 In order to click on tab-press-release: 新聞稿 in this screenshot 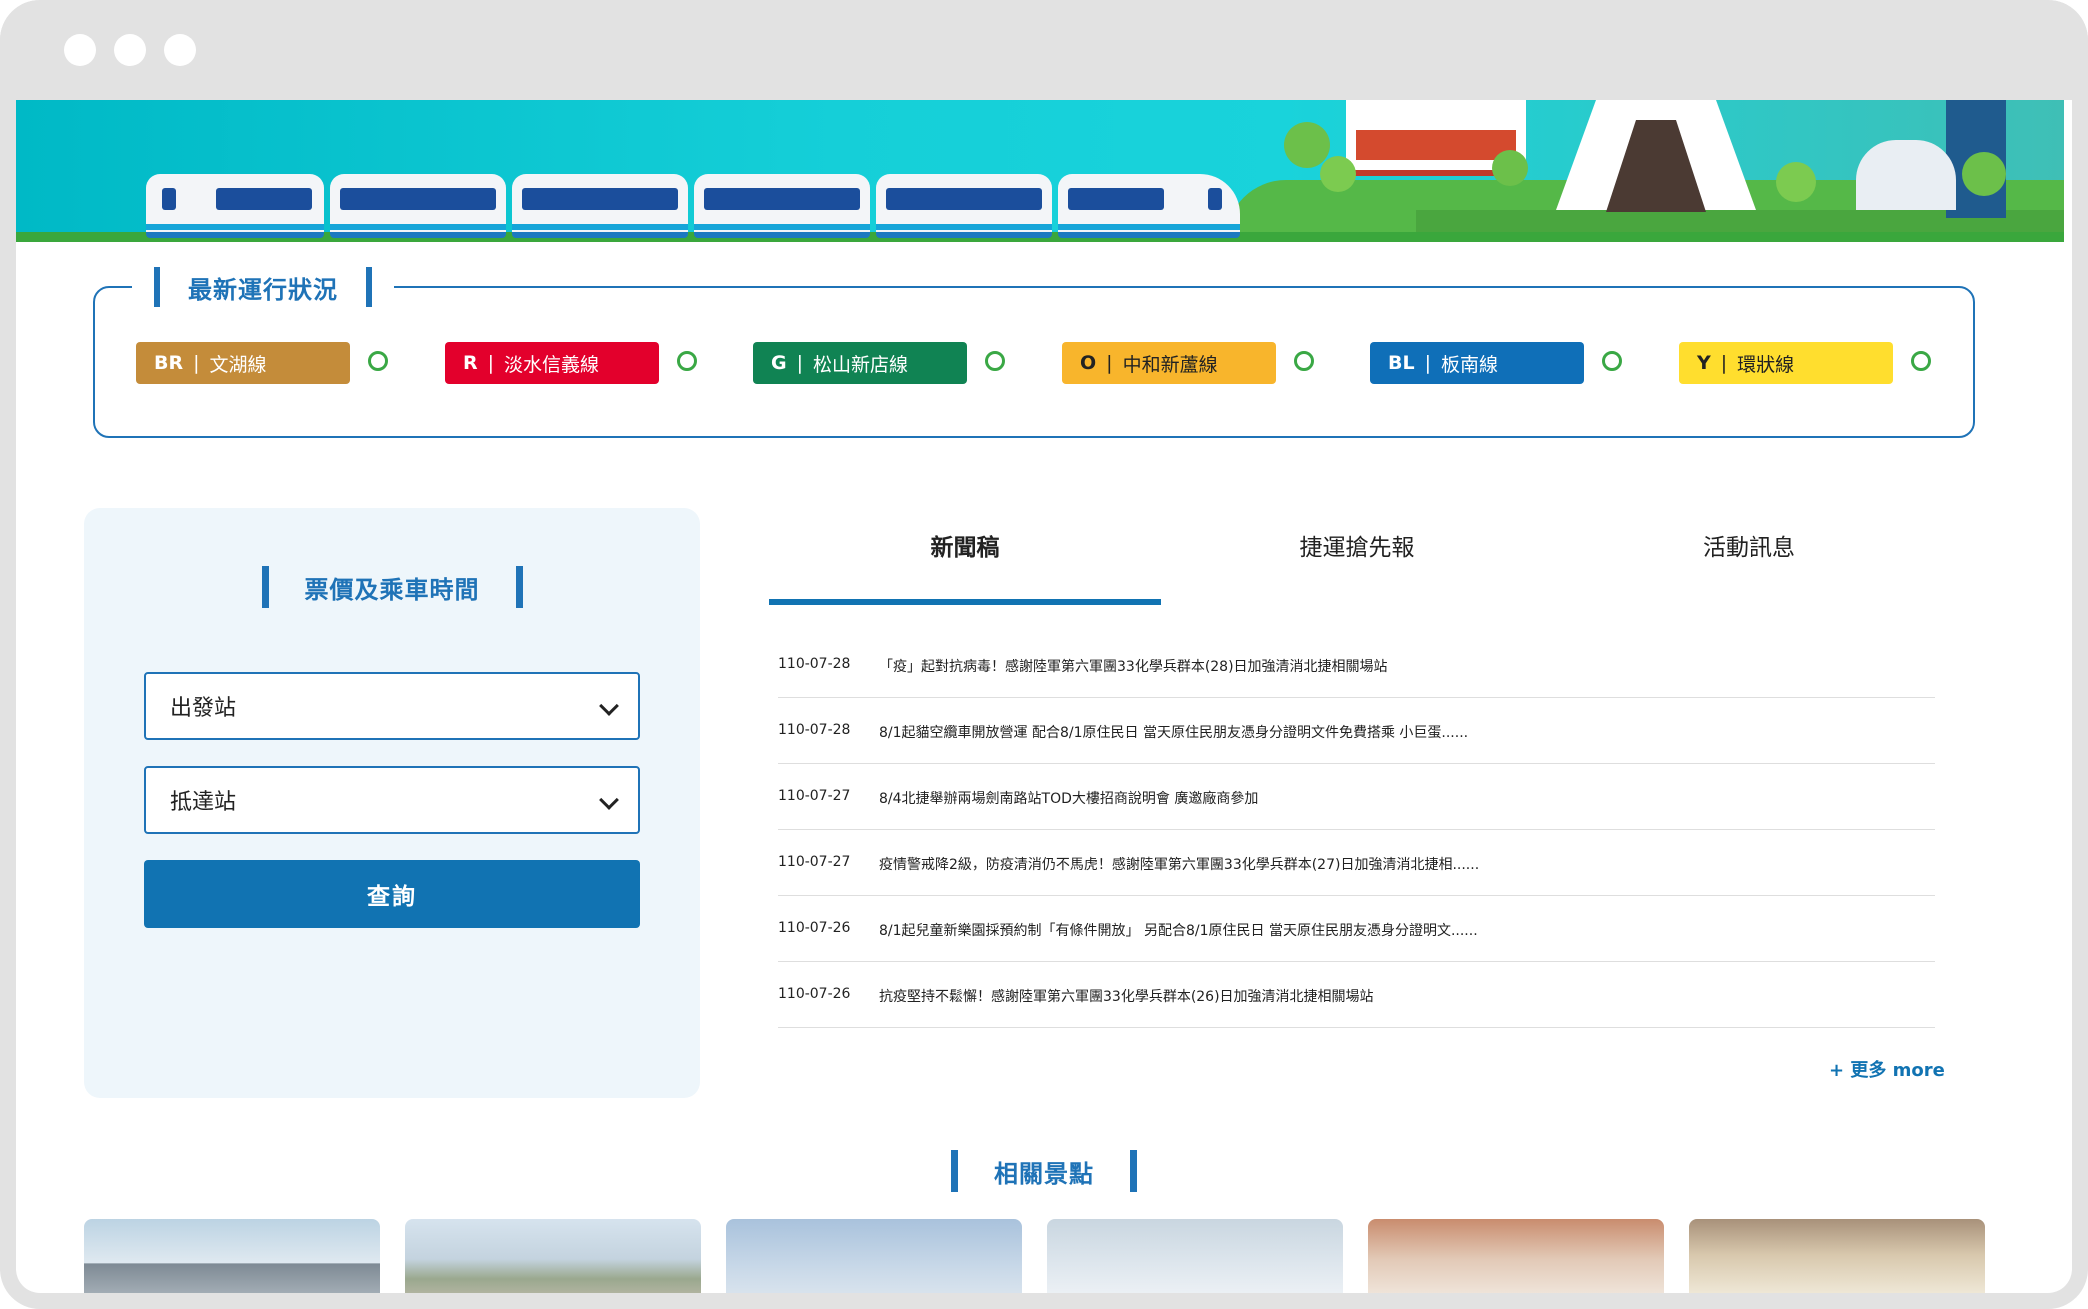, I will do `click(965, 560)`.